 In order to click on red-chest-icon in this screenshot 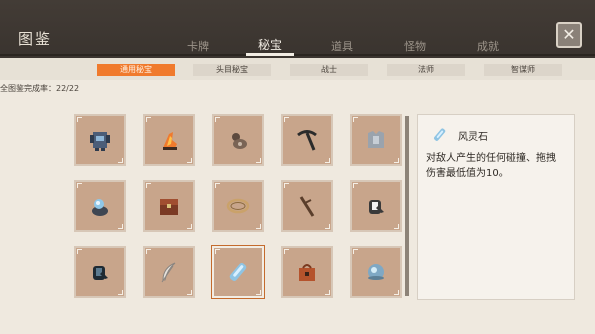, I will do `click(307, 272)`.